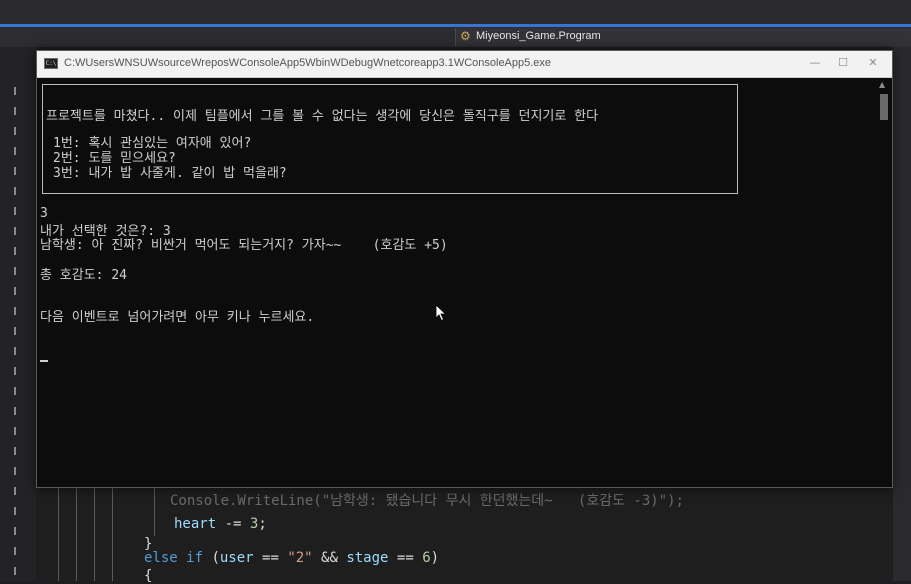  What do you see at coordinates (292, 558) in the screenshot?
I see `code-line-else-if: else if (user == "2" && stage == 6)` at bounding box center [292, 558].